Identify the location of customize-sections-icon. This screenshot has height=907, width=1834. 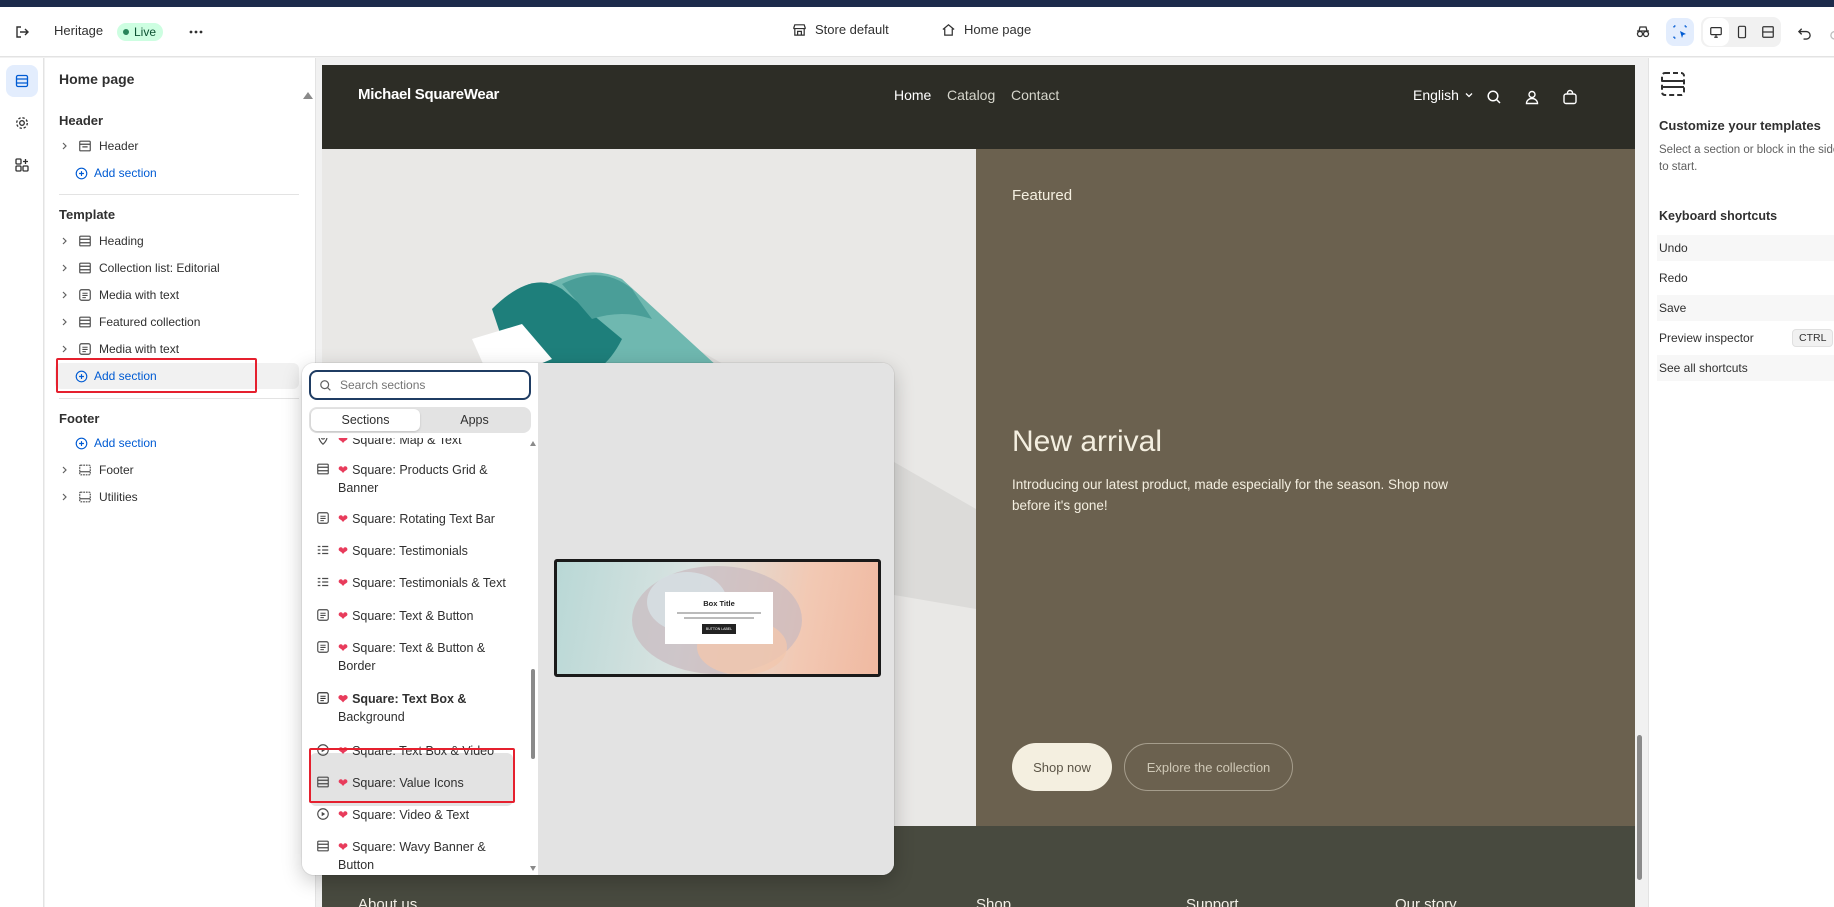
(1673, 85).